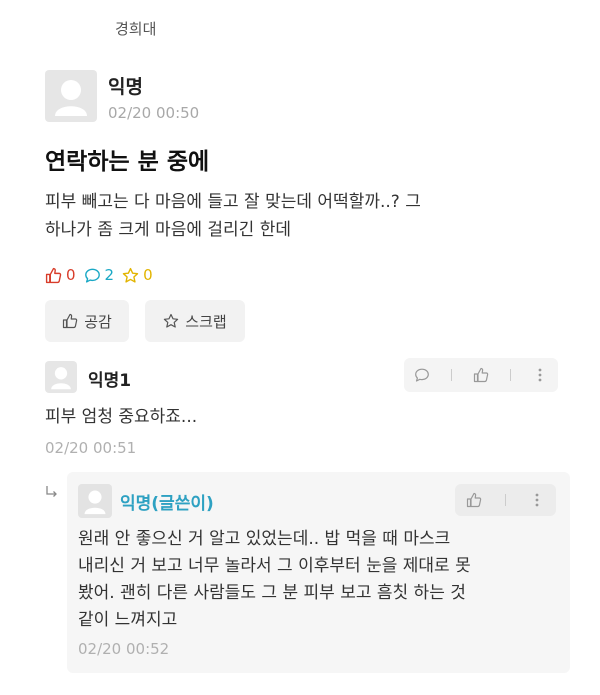  I want to click on like-count: 0, so click(60, 275).